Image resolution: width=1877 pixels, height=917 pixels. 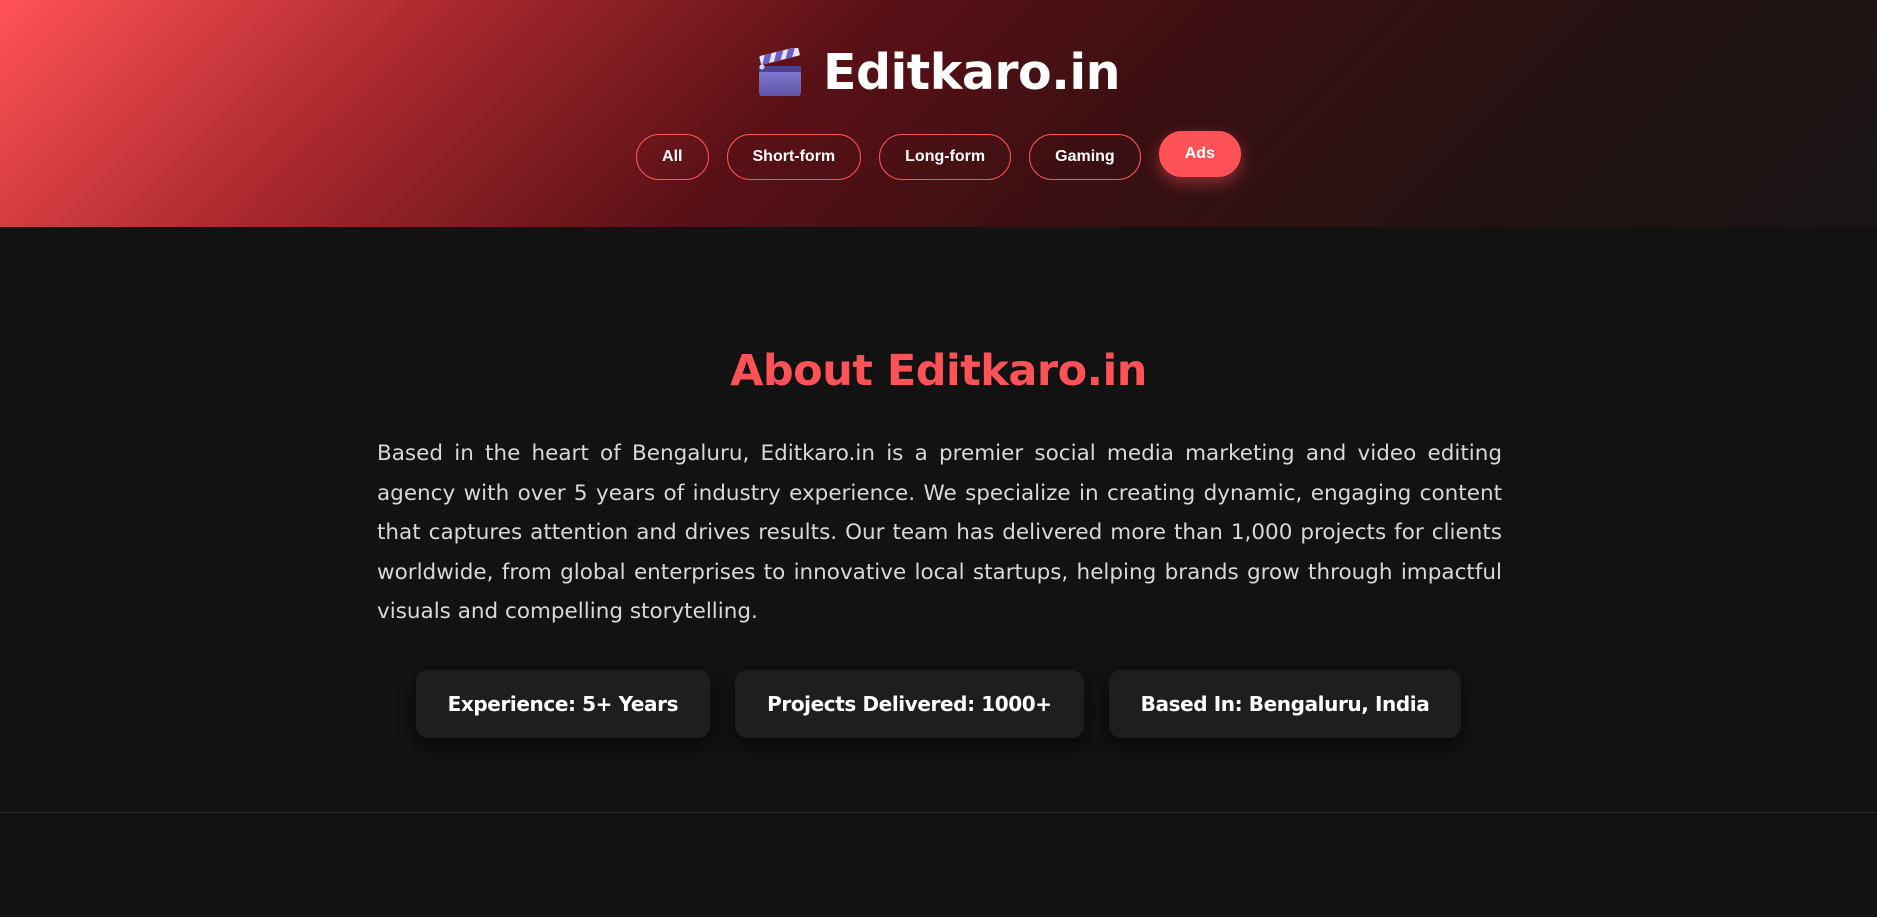 I want to click on section-divider, so click(x=938, y=812).